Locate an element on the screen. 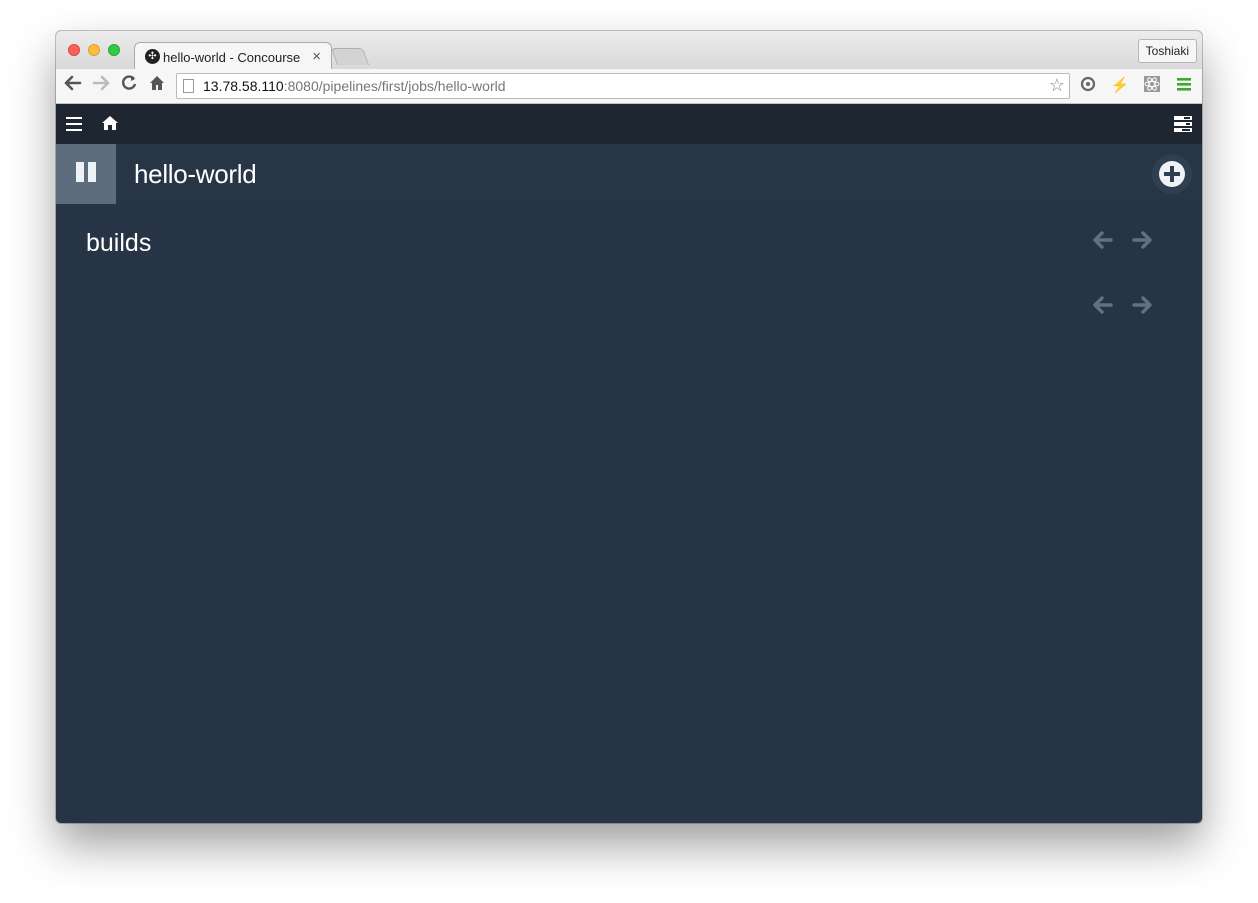 This screenshot has height=903, width=1258. page-icon is located at coordinates (188, 86).